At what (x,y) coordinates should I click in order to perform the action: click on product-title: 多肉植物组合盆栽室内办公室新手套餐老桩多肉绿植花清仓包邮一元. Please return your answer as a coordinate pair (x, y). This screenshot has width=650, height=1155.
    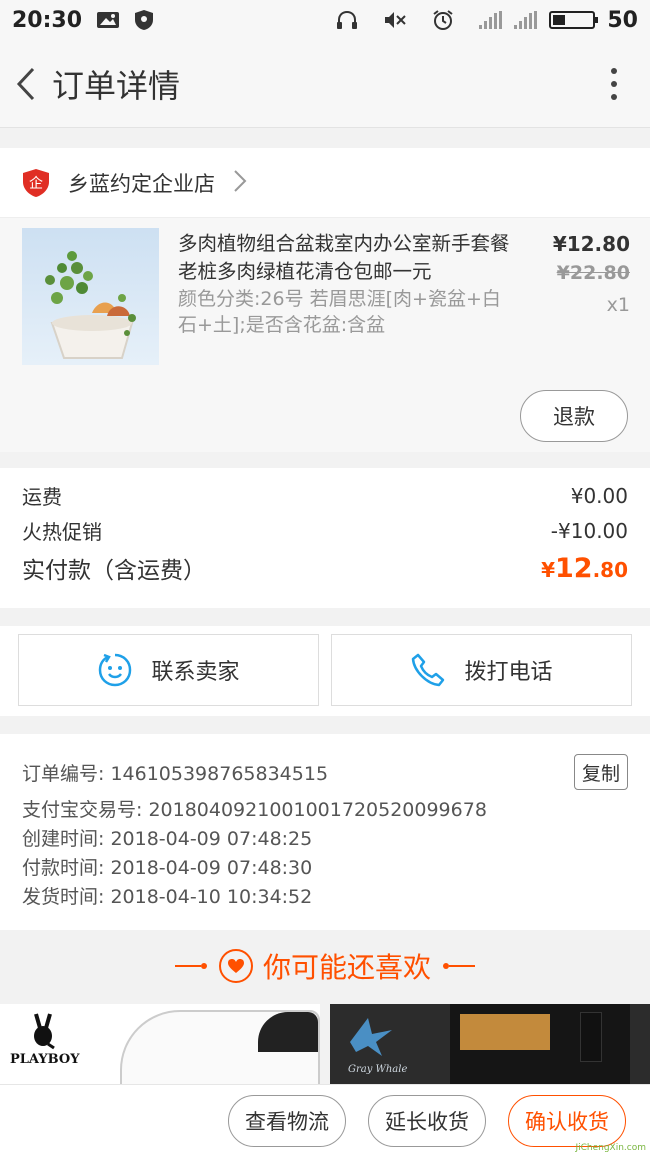
    Looking at the image, I should click on (348, 258).